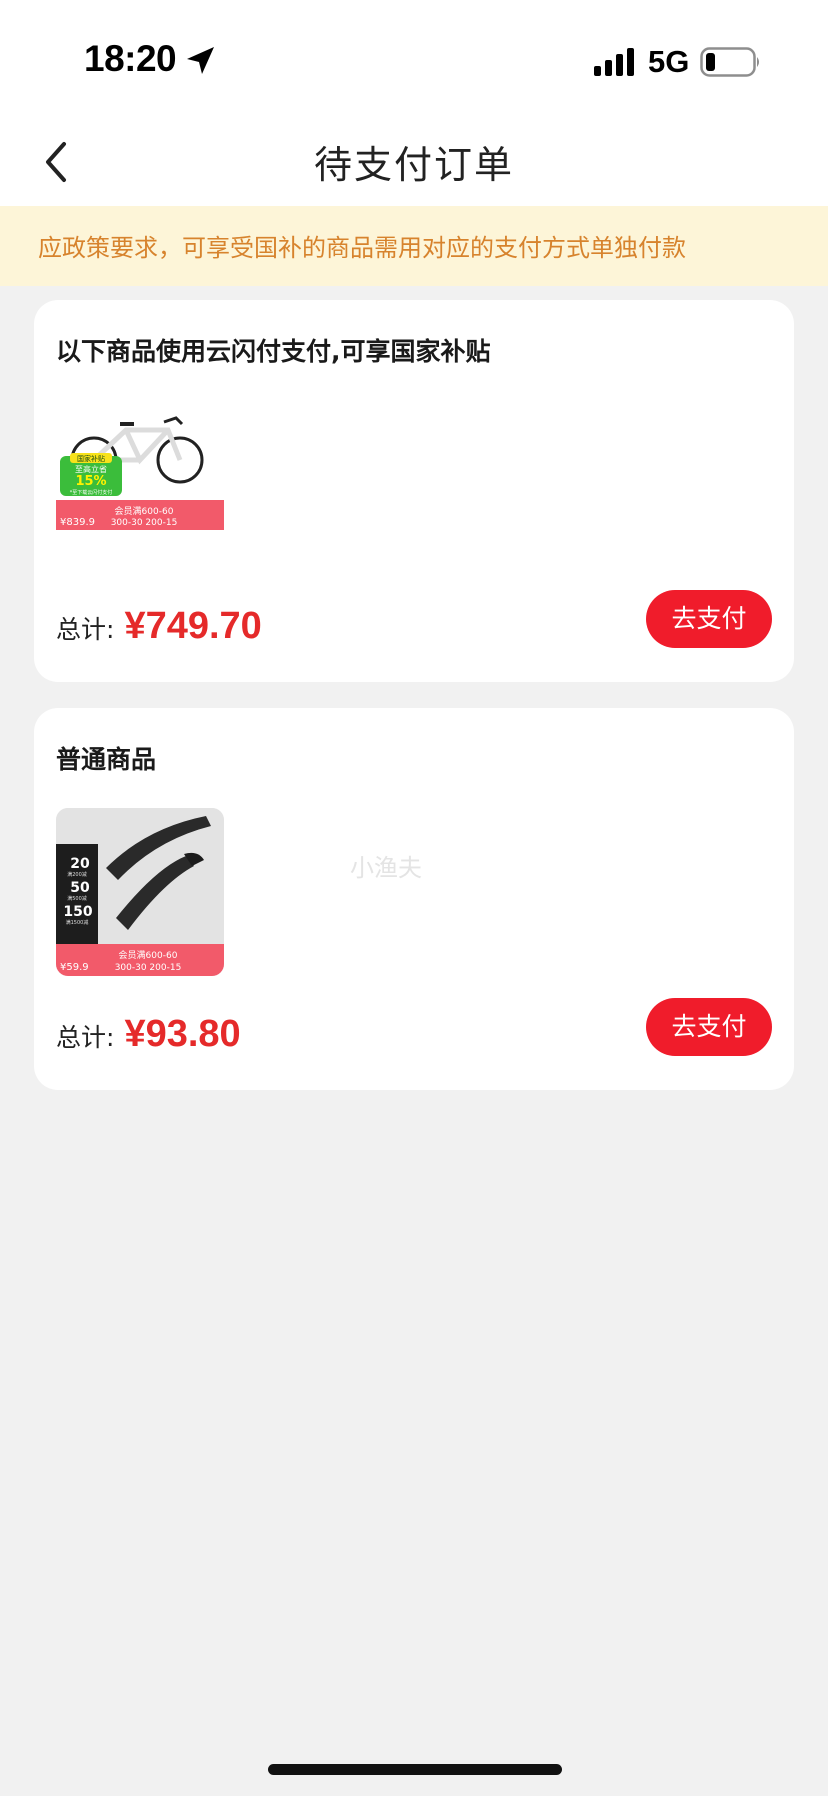  I want to click on network-type: 5G, so click(669, 61).